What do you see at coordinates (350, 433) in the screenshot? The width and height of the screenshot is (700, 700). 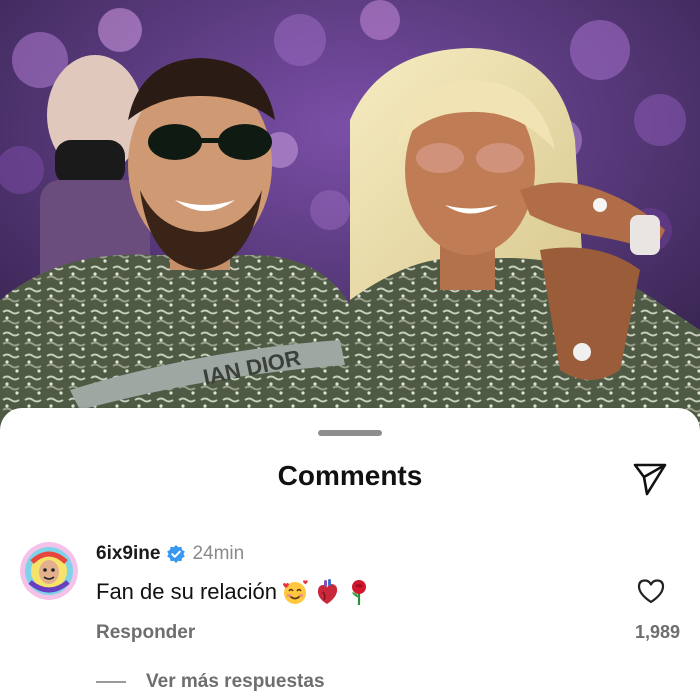 I see `drag-handle` at bounding box center [350, 433].